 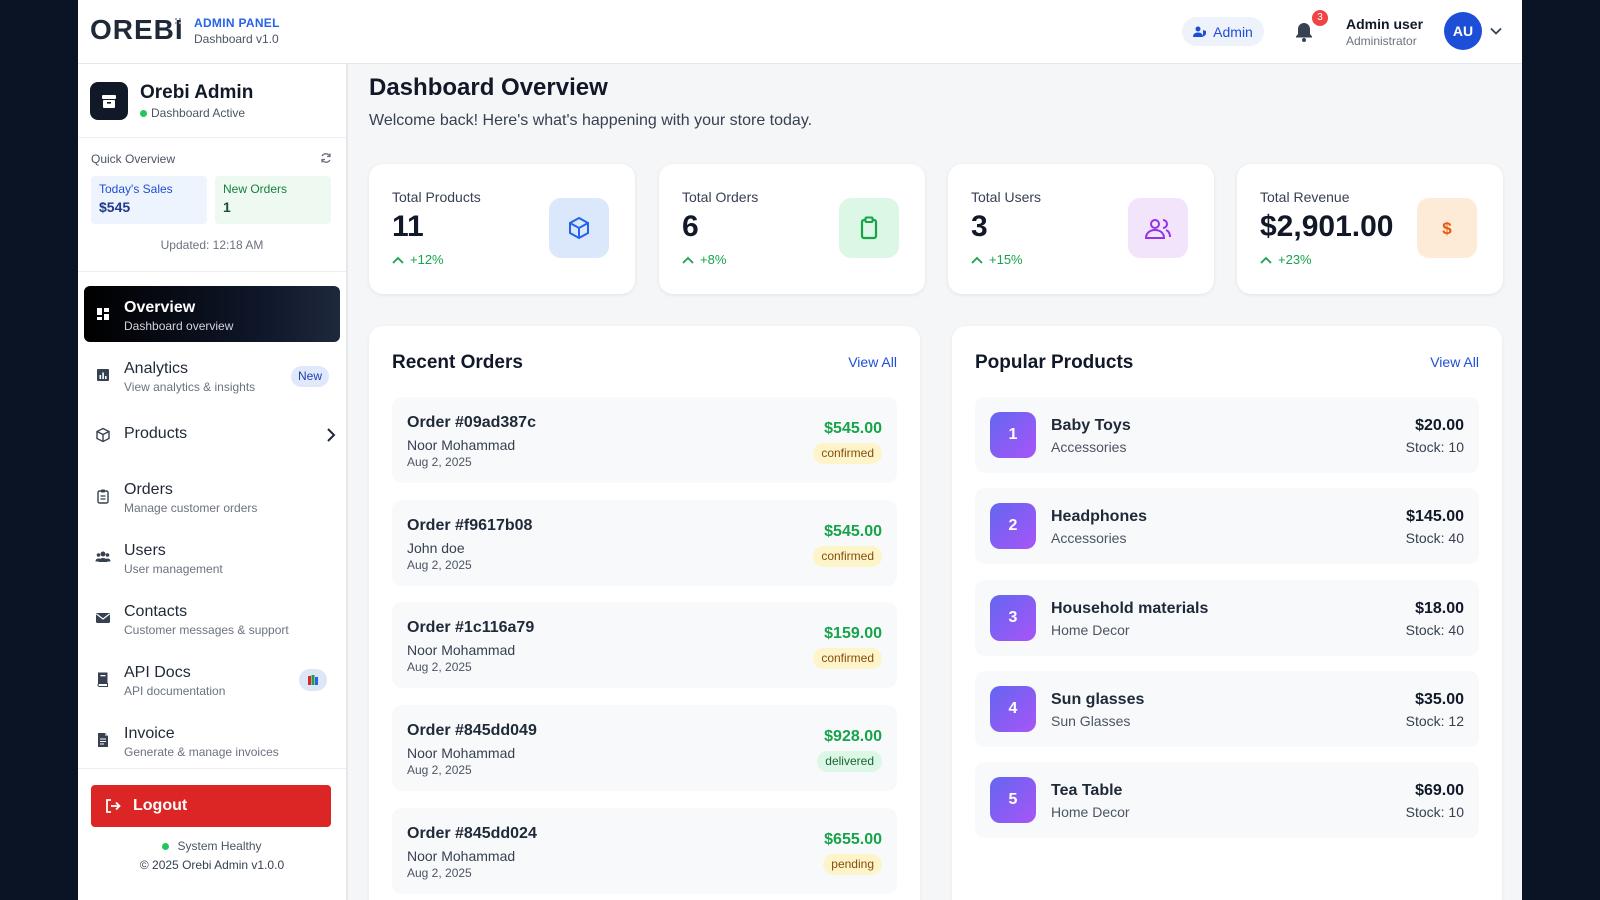 I want to click on sidebar-item-analytics: Analytics View analytics & insights New, so click(x=212, y=375).